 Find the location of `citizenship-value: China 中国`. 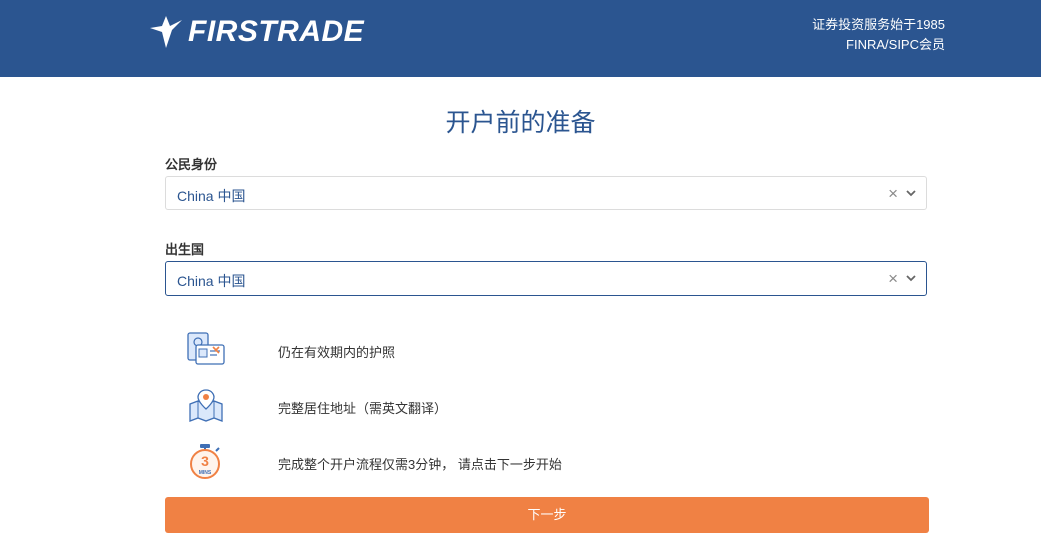

citizenship-value: China 中国 is located at coordinates (211, 196).